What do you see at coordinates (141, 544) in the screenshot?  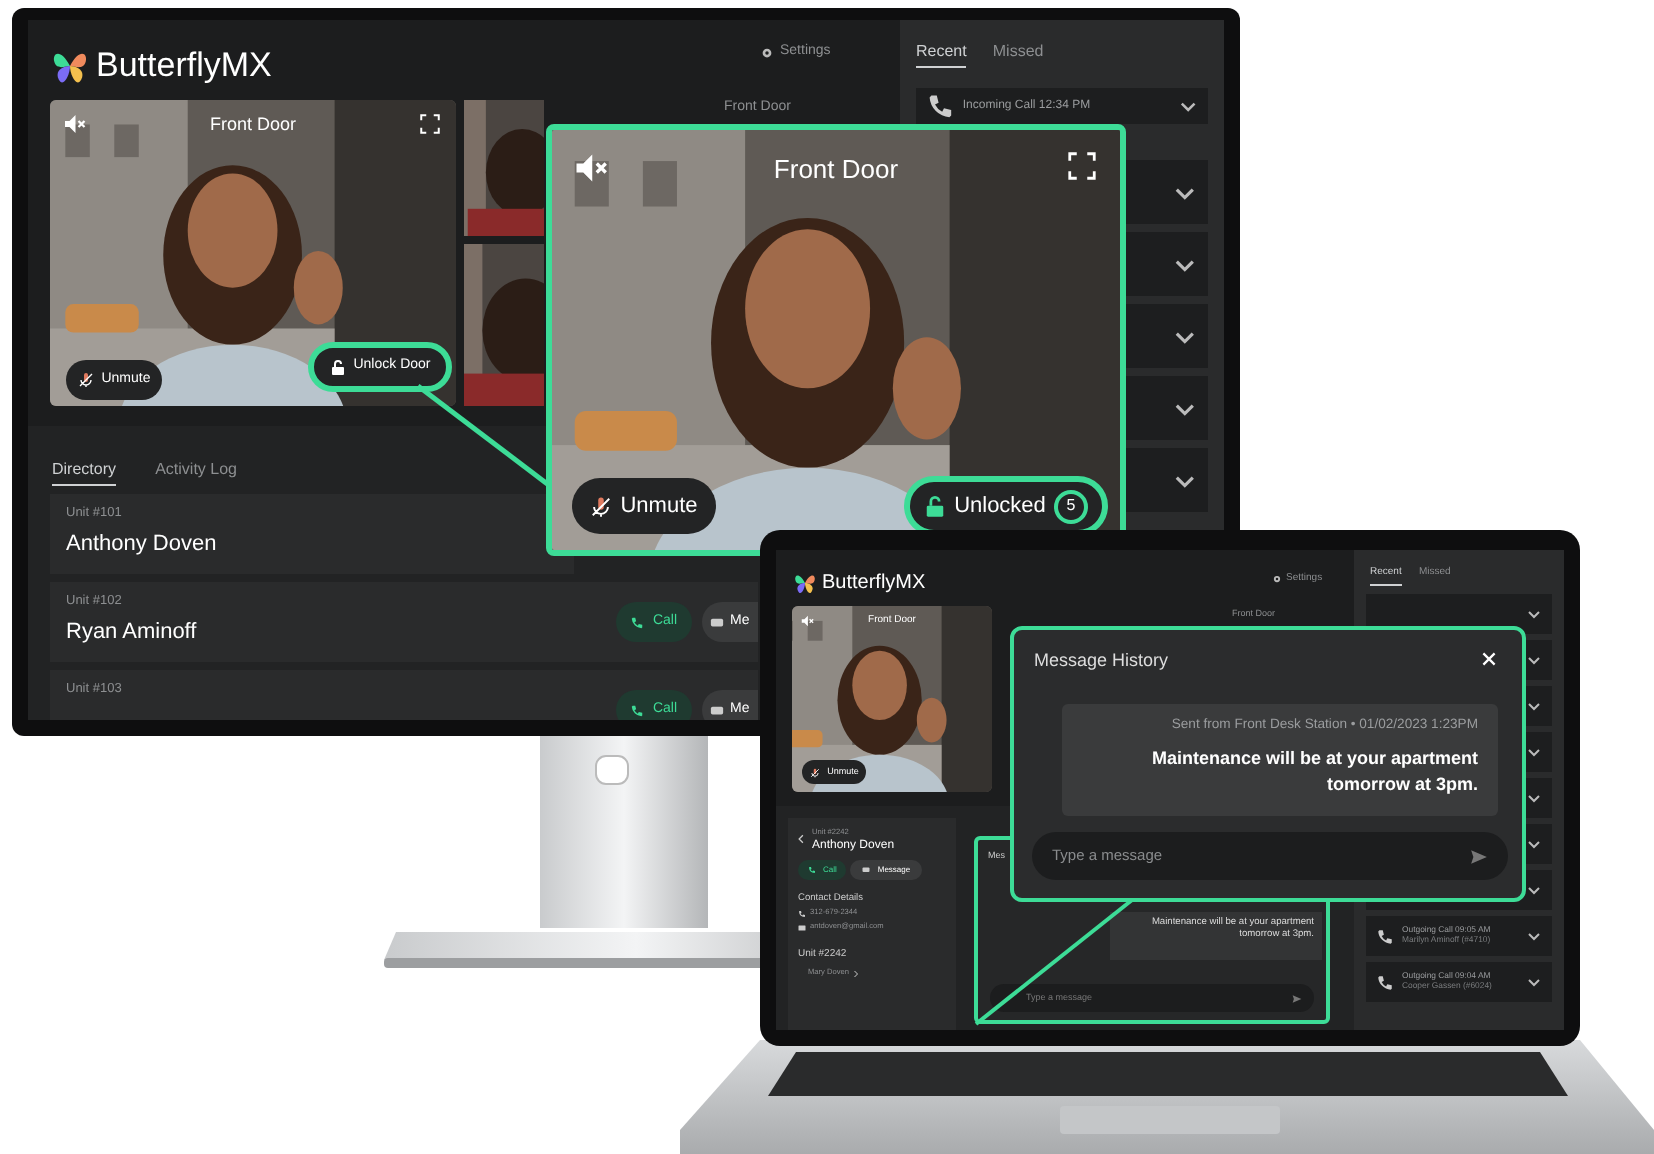 I see `resident-name: Anthony Doven` at bounding box center [141, 544].